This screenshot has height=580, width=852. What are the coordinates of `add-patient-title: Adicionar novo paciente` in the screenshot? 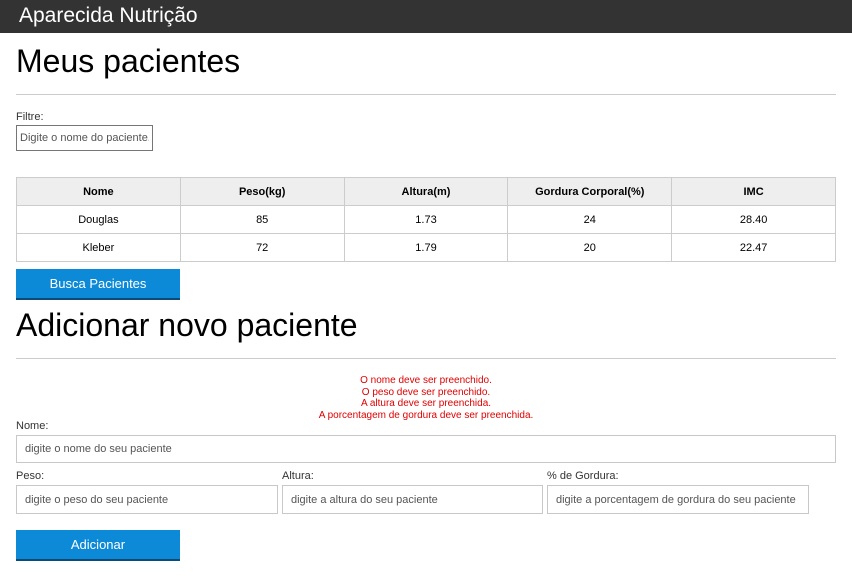 It's located at (187, 325).